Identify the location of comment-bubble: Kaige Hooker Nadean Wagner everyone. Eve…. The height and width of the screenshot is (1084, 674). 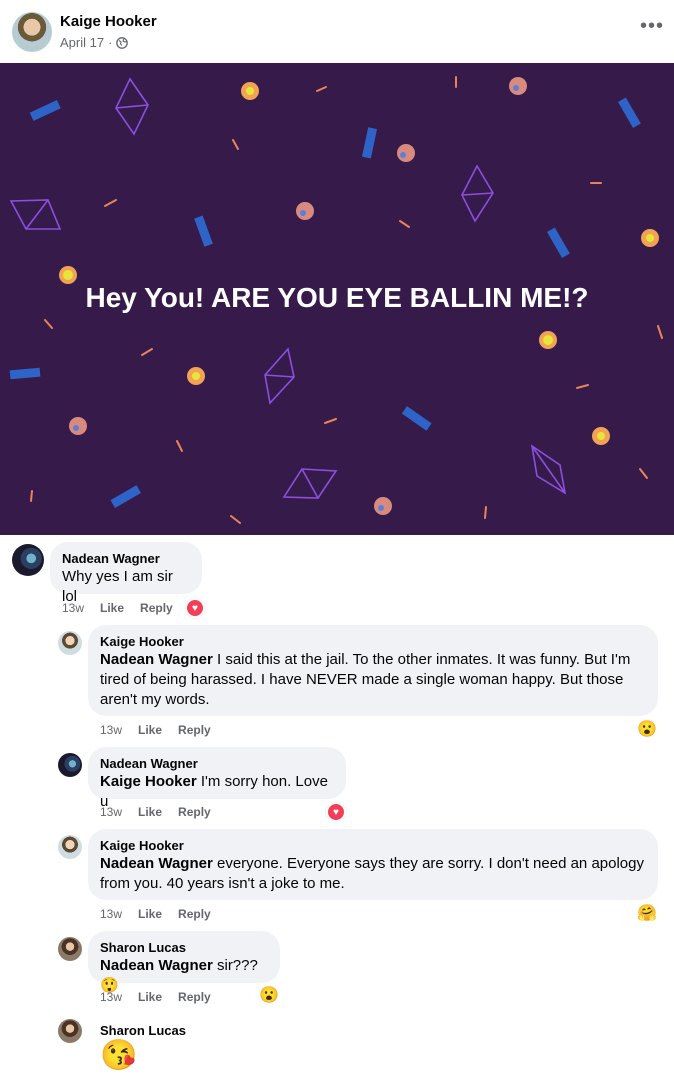
(373, 864).